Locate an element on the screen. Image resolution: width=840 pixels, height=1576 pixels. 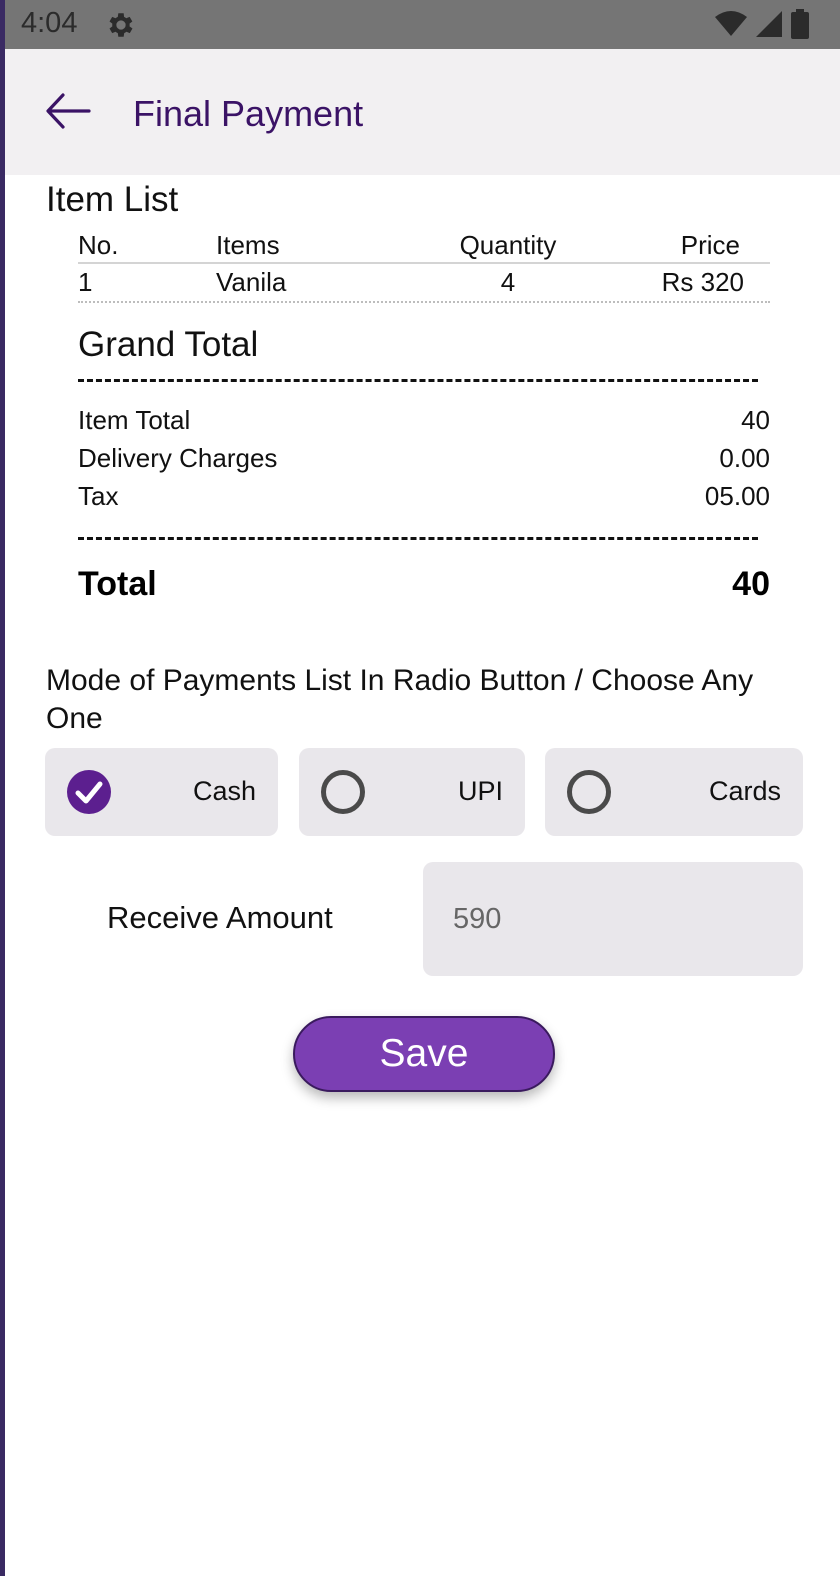
gear-icon is located at coordinates (121, 25).